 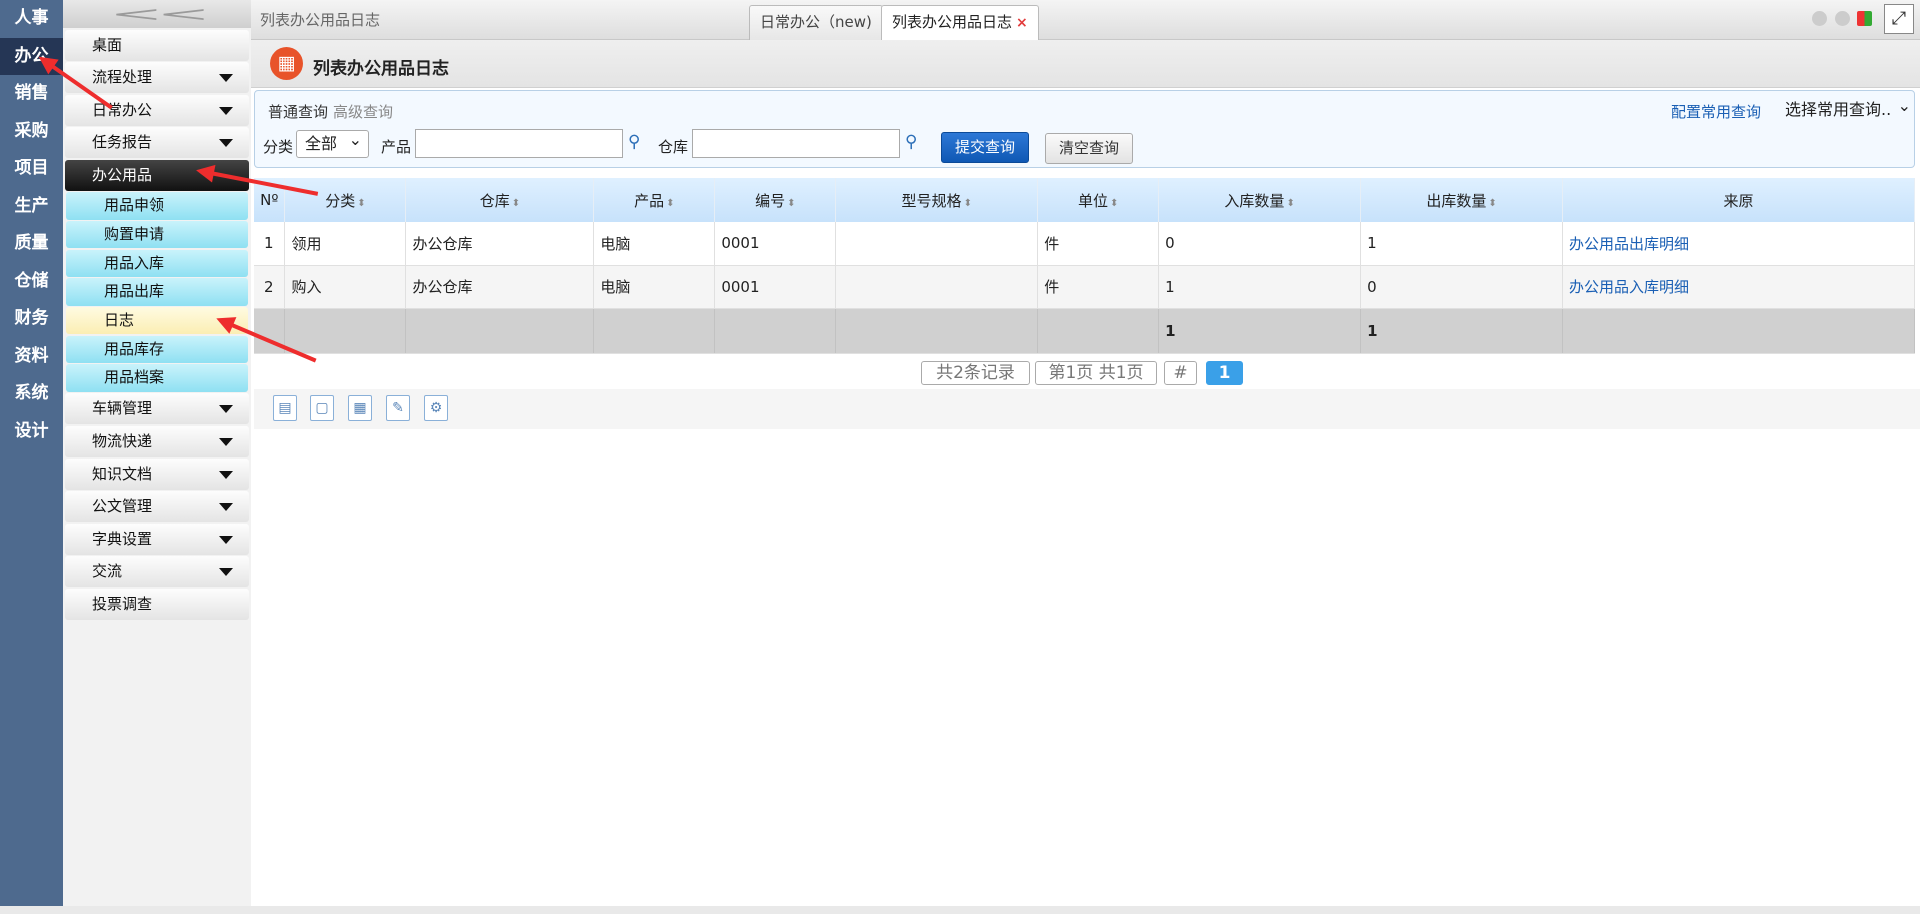 I want to click on column-select-icon: ▤, so click(x=285, y=408).